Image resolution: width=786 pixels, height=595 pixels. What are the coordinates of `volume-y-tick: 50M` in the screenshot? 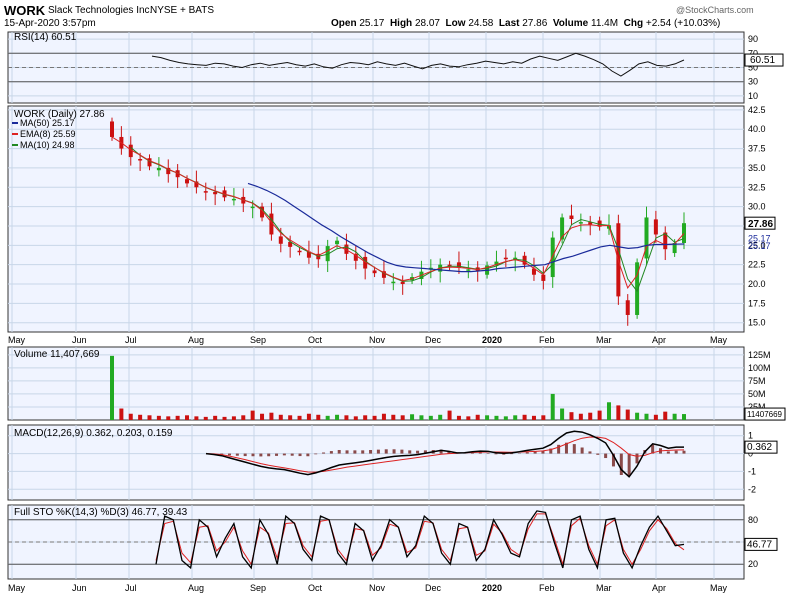 It's located at (757, 394).